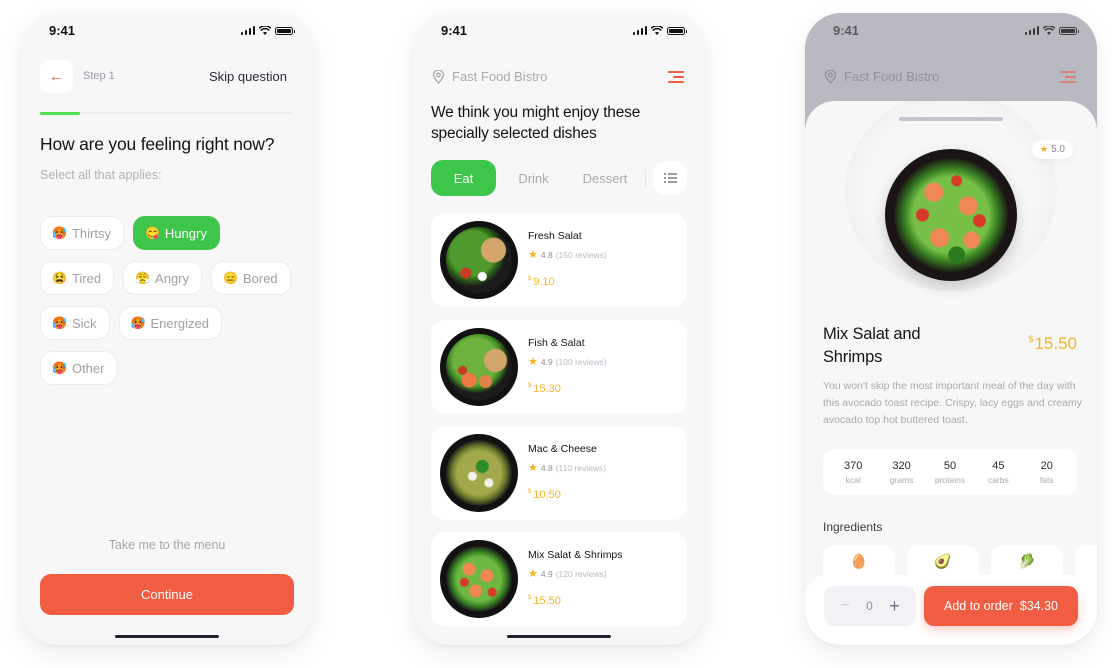 The image size is (1112, 668). Describe the element at coordinates (172, 278) in the screenshot. I see `mood-chip-label: Angry` at that location.